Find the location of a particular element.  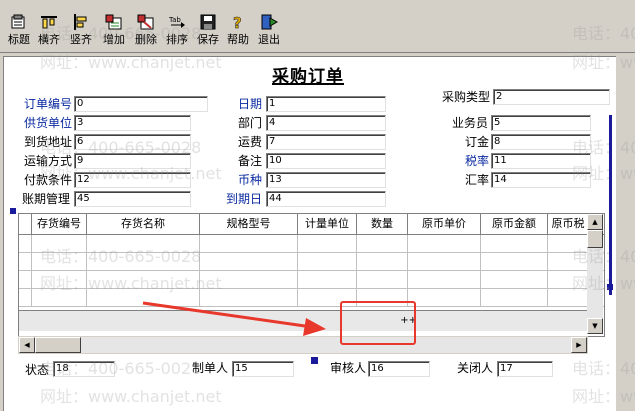

title-icon is located at coordinates (19, 22).